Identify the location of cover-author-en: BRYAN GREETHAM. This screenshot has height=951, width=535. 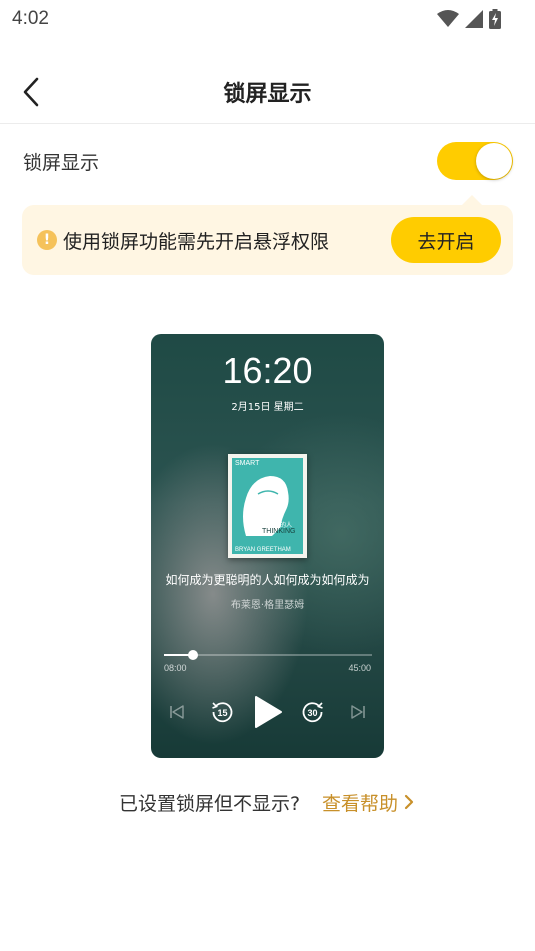
(263, 550).